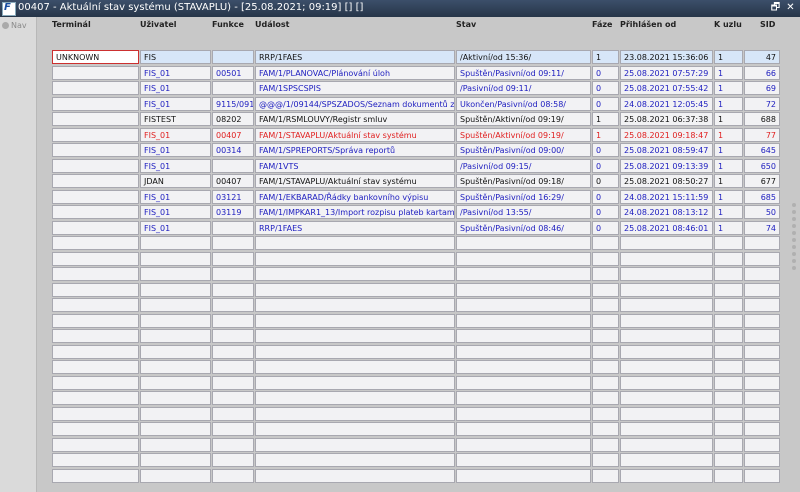  I want to click on login-cell: 25.08.2021 09:18:47, so click(666, 134).